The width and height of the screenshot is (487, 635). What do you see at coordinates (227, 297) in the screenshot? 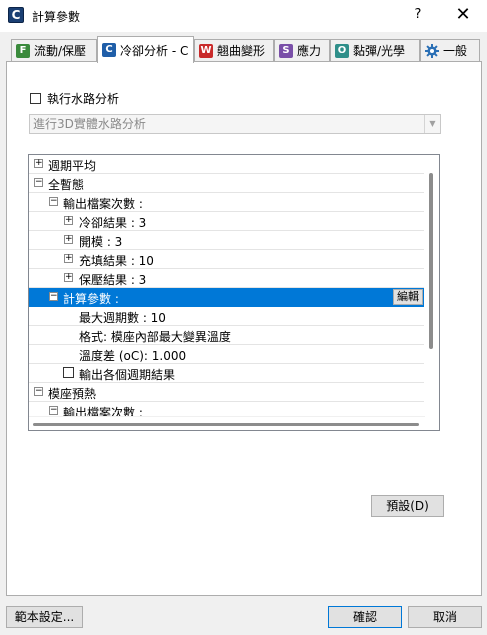
I see `tree-row-selected: − 計算參數 : 編輯` at bounding box center [227, 297].